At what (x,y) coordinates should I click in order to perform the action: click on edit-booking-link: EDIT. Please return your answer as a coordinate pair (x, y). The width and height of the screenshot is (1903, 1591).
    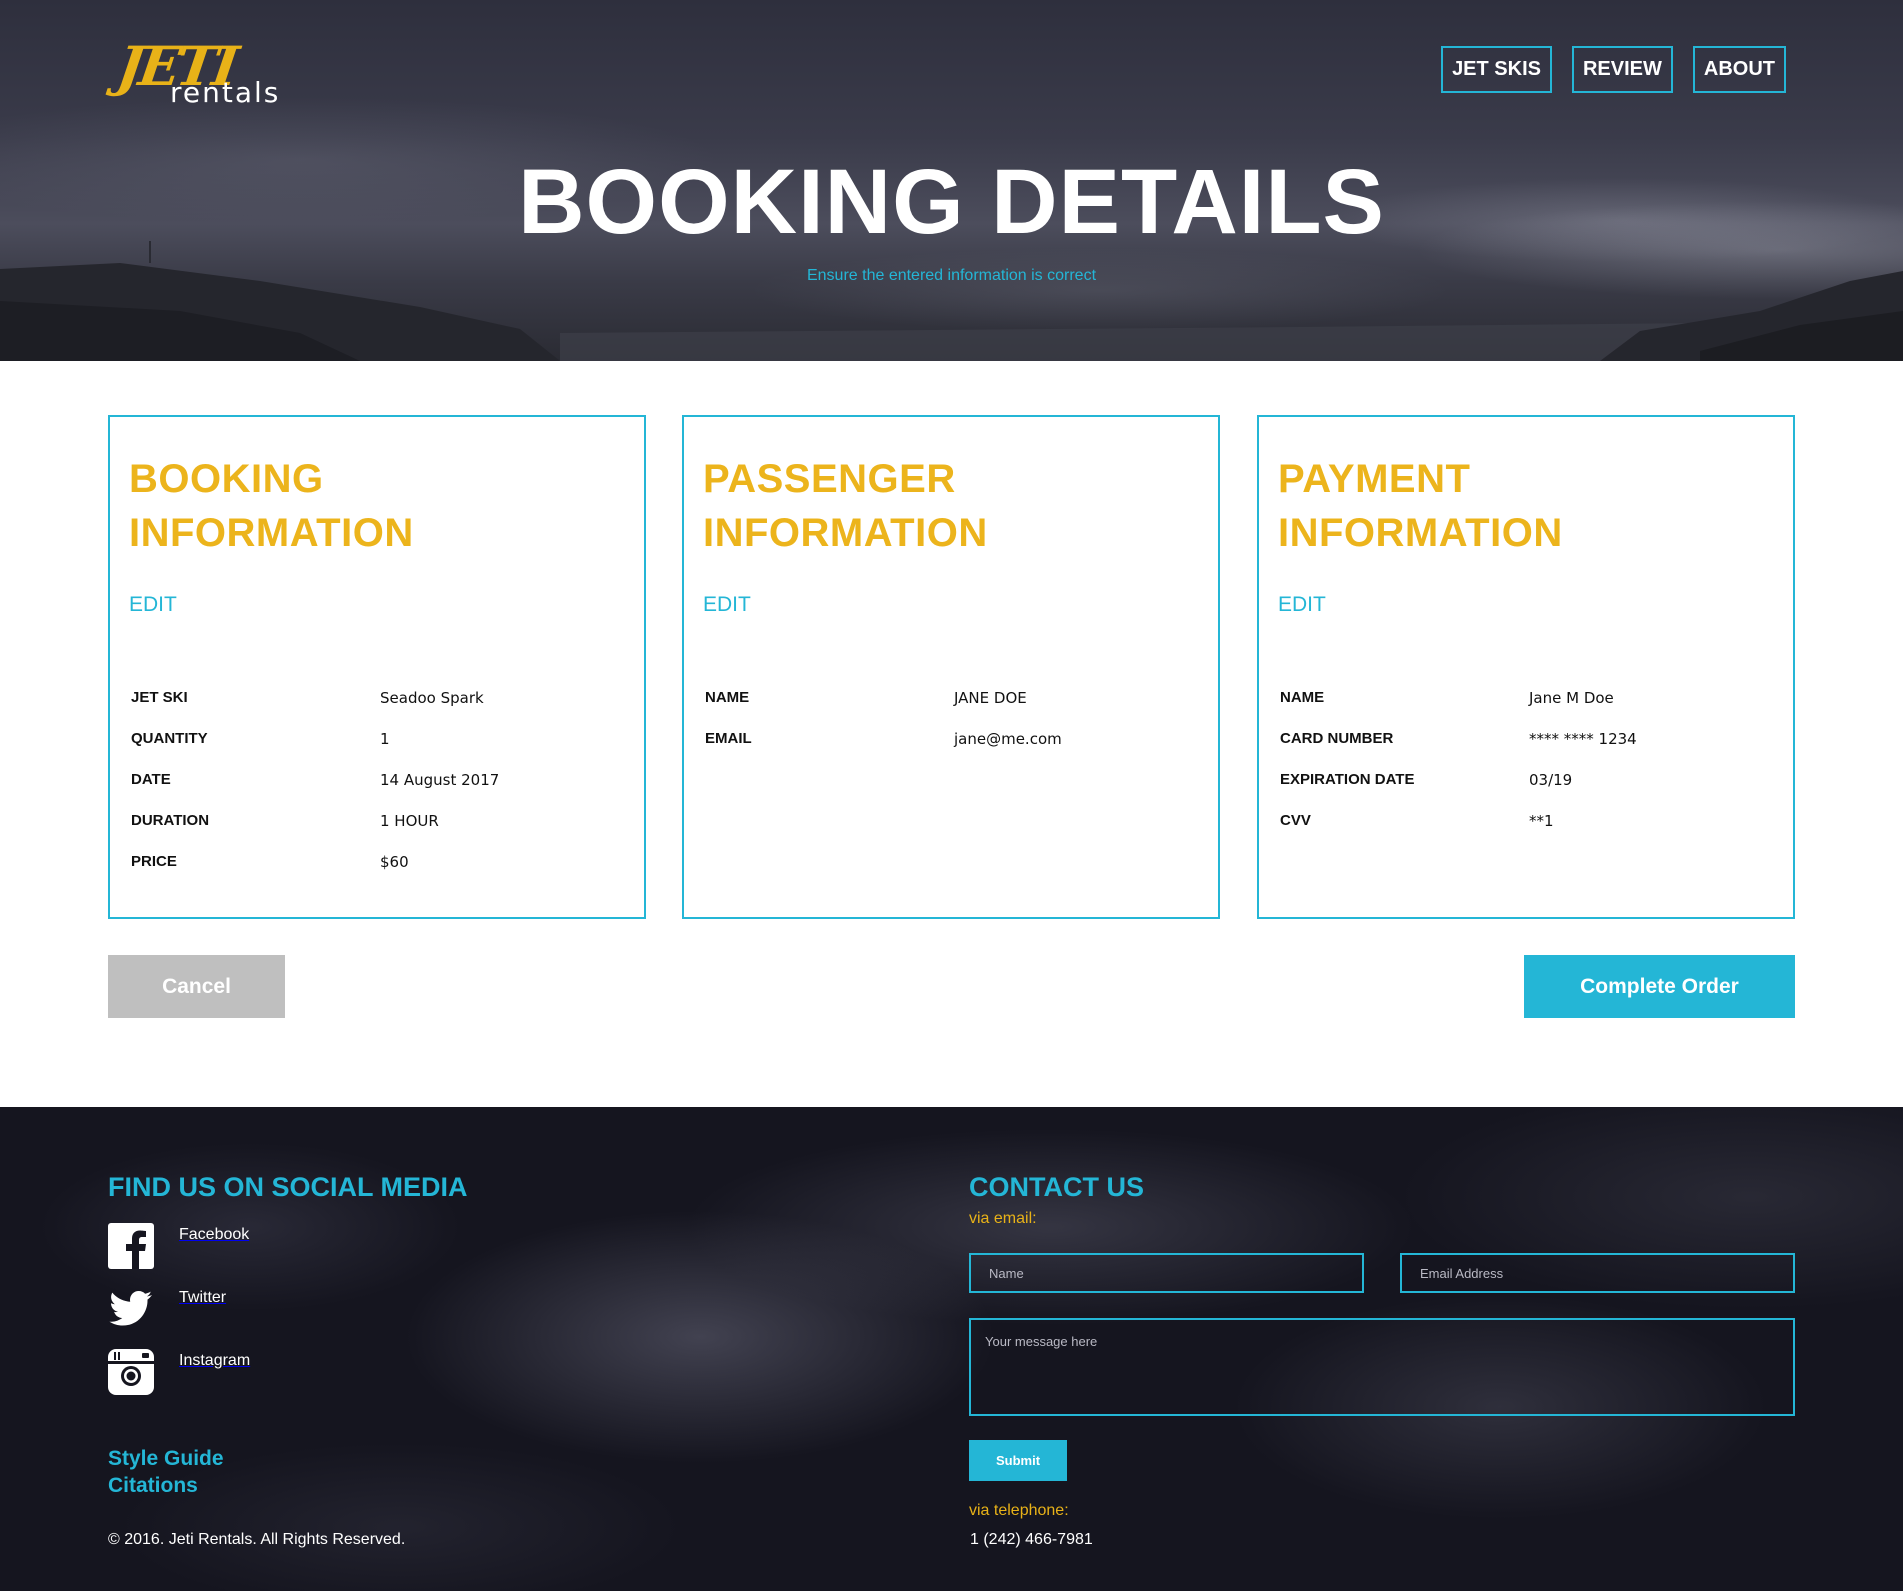
    Looking at the image, I should click on (153, 605).